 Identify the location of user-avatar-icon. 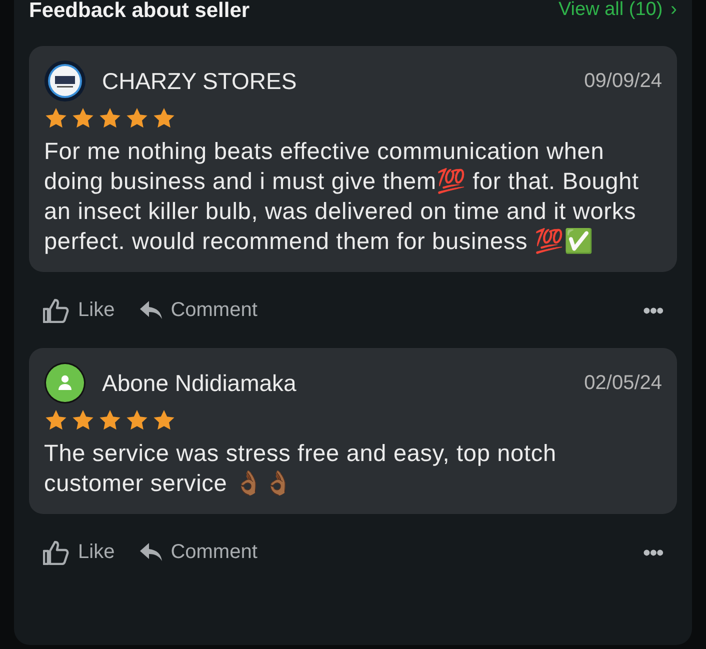
(65, 383).